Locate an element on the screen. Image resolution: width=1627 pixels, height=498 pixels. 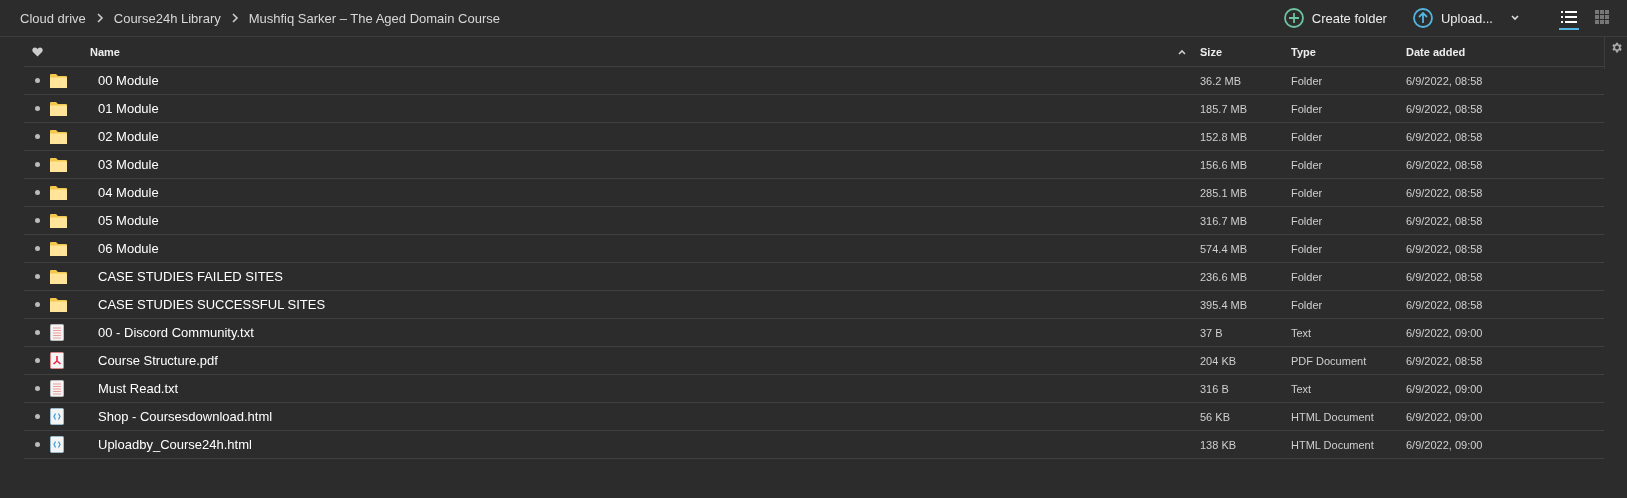
file-name: Must Read.txt is located at coordinates (645, 388).